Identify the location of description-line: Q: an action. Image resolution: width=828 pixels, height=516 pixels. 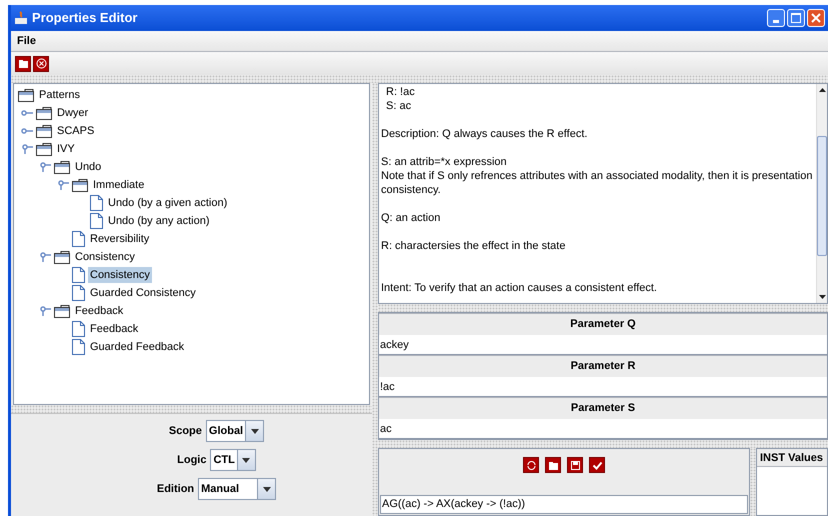
(411, 218).